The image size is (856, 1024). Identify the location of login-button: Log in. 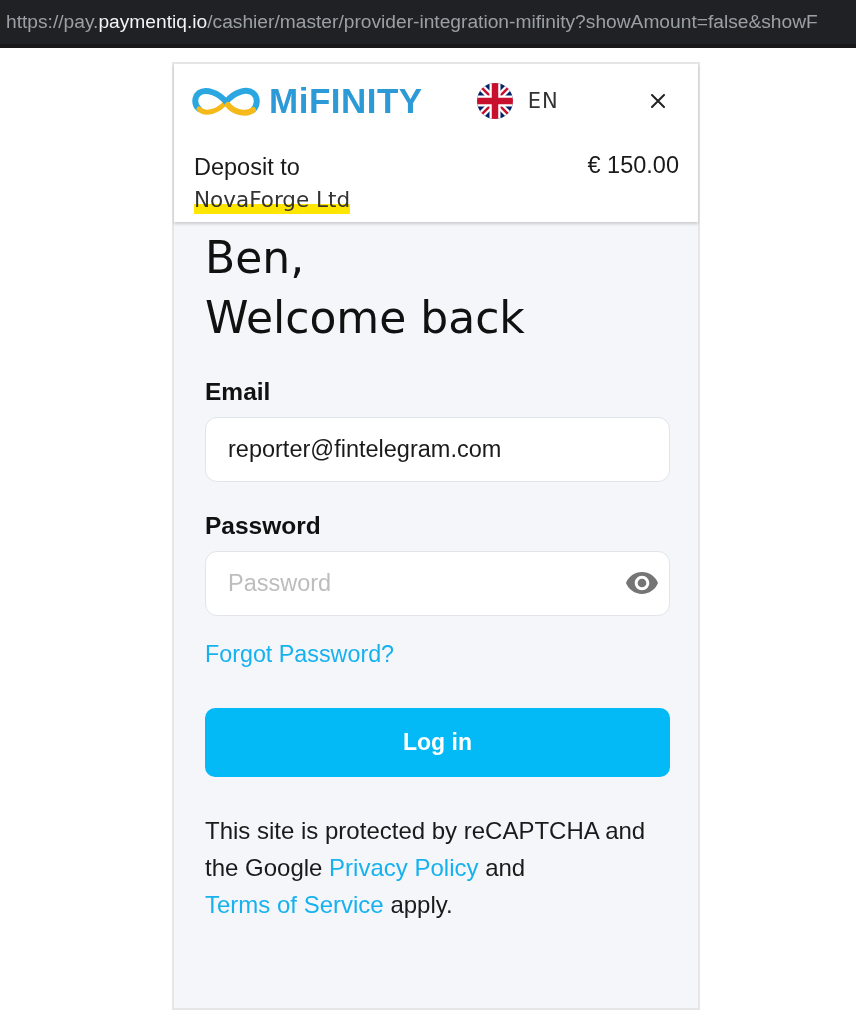
(437, 742).